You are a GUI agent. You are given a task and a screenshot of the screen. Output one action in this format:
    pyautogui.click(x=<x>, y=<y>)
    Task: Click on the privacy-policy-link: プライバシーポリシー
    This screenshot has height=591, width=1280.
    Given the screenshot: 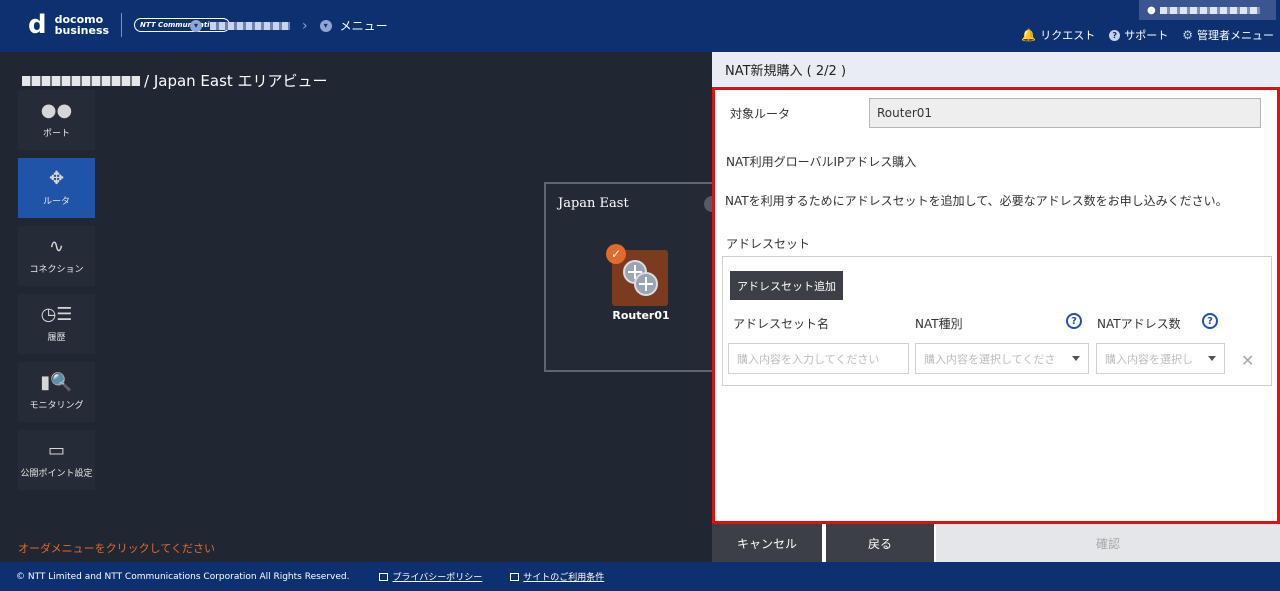 What is the action you would take?
    pyautogui.click(x=430, y=576)
    